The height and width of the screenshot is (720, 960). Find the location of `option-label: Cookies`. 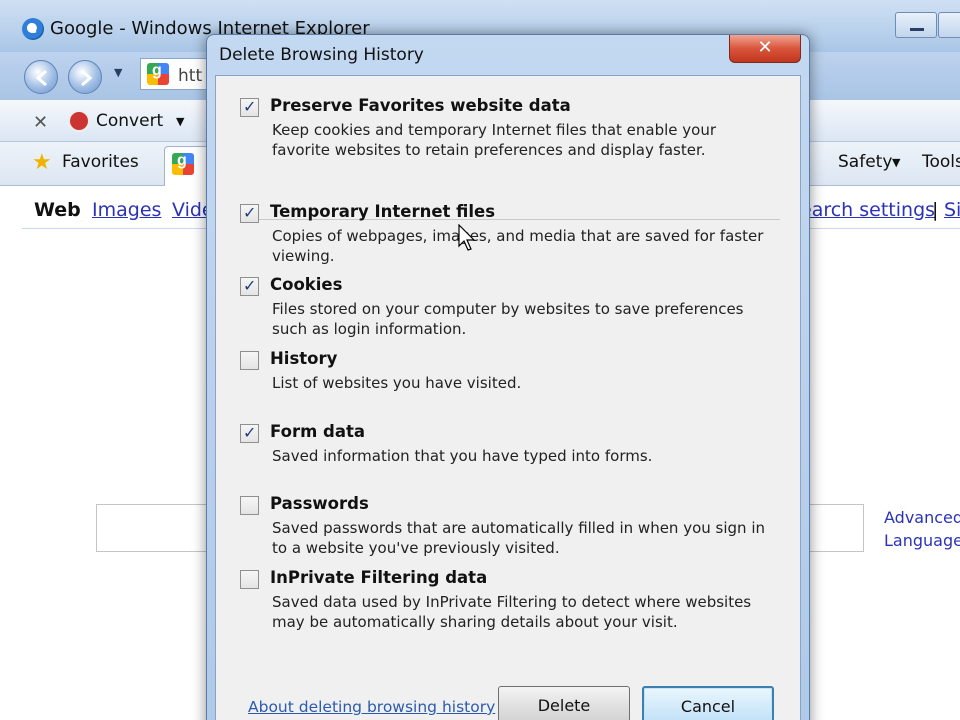

option-label: Cookies is located at coordinates (306, 284).